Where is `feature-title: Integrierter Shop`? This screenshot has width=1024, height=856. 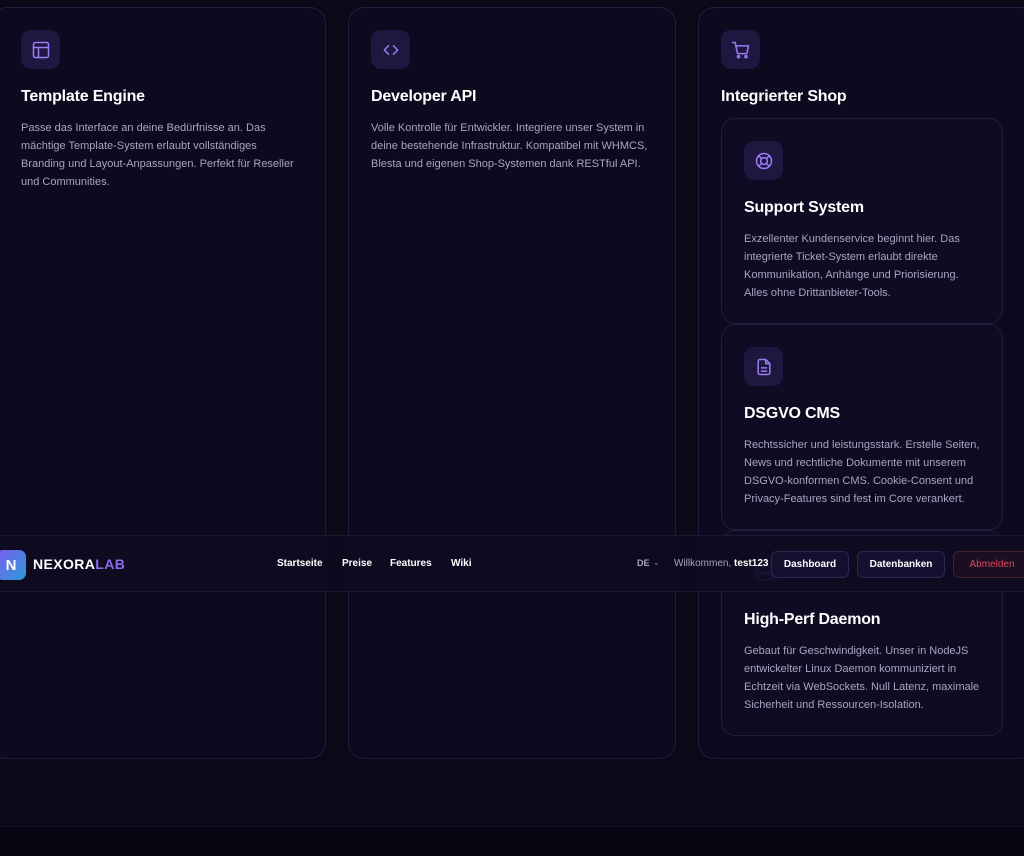 feature-title: Integrierter Shop is located at coordinates (784, 96).